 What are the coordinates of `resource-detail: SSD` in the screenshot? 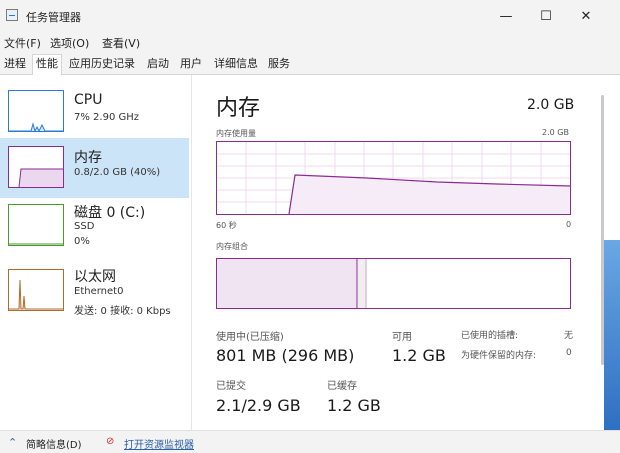 It's located at (84, 226).